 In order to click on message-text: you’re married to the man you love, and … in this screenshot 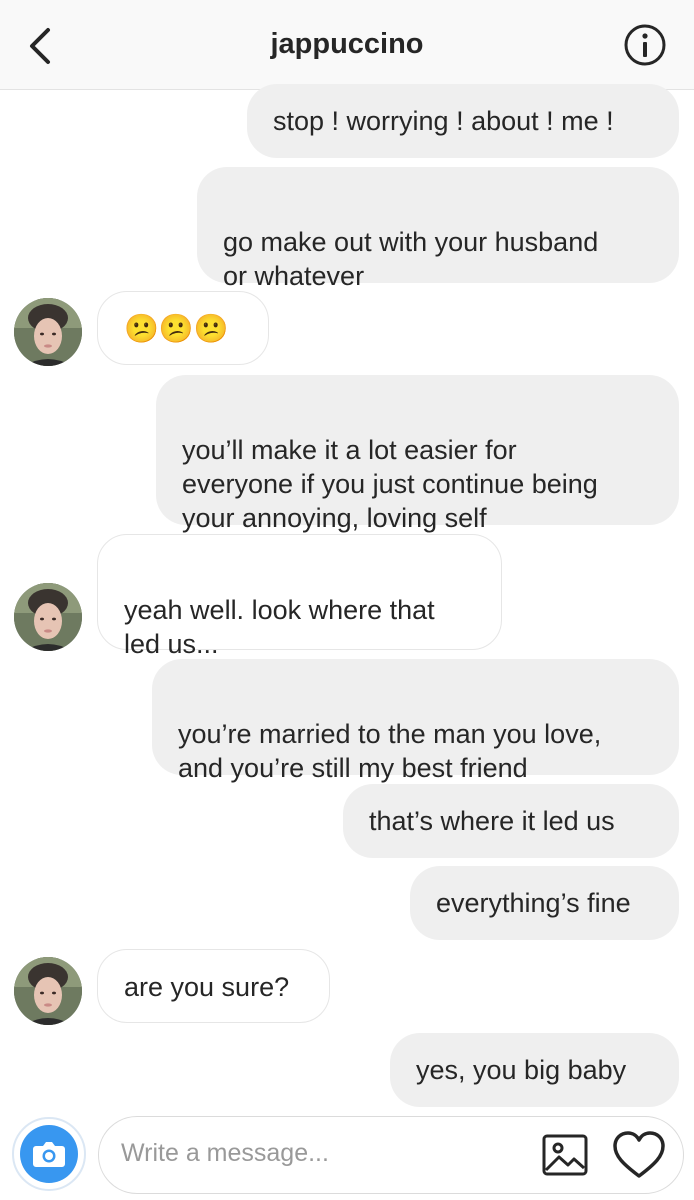, I will do `click(390, 751)`.